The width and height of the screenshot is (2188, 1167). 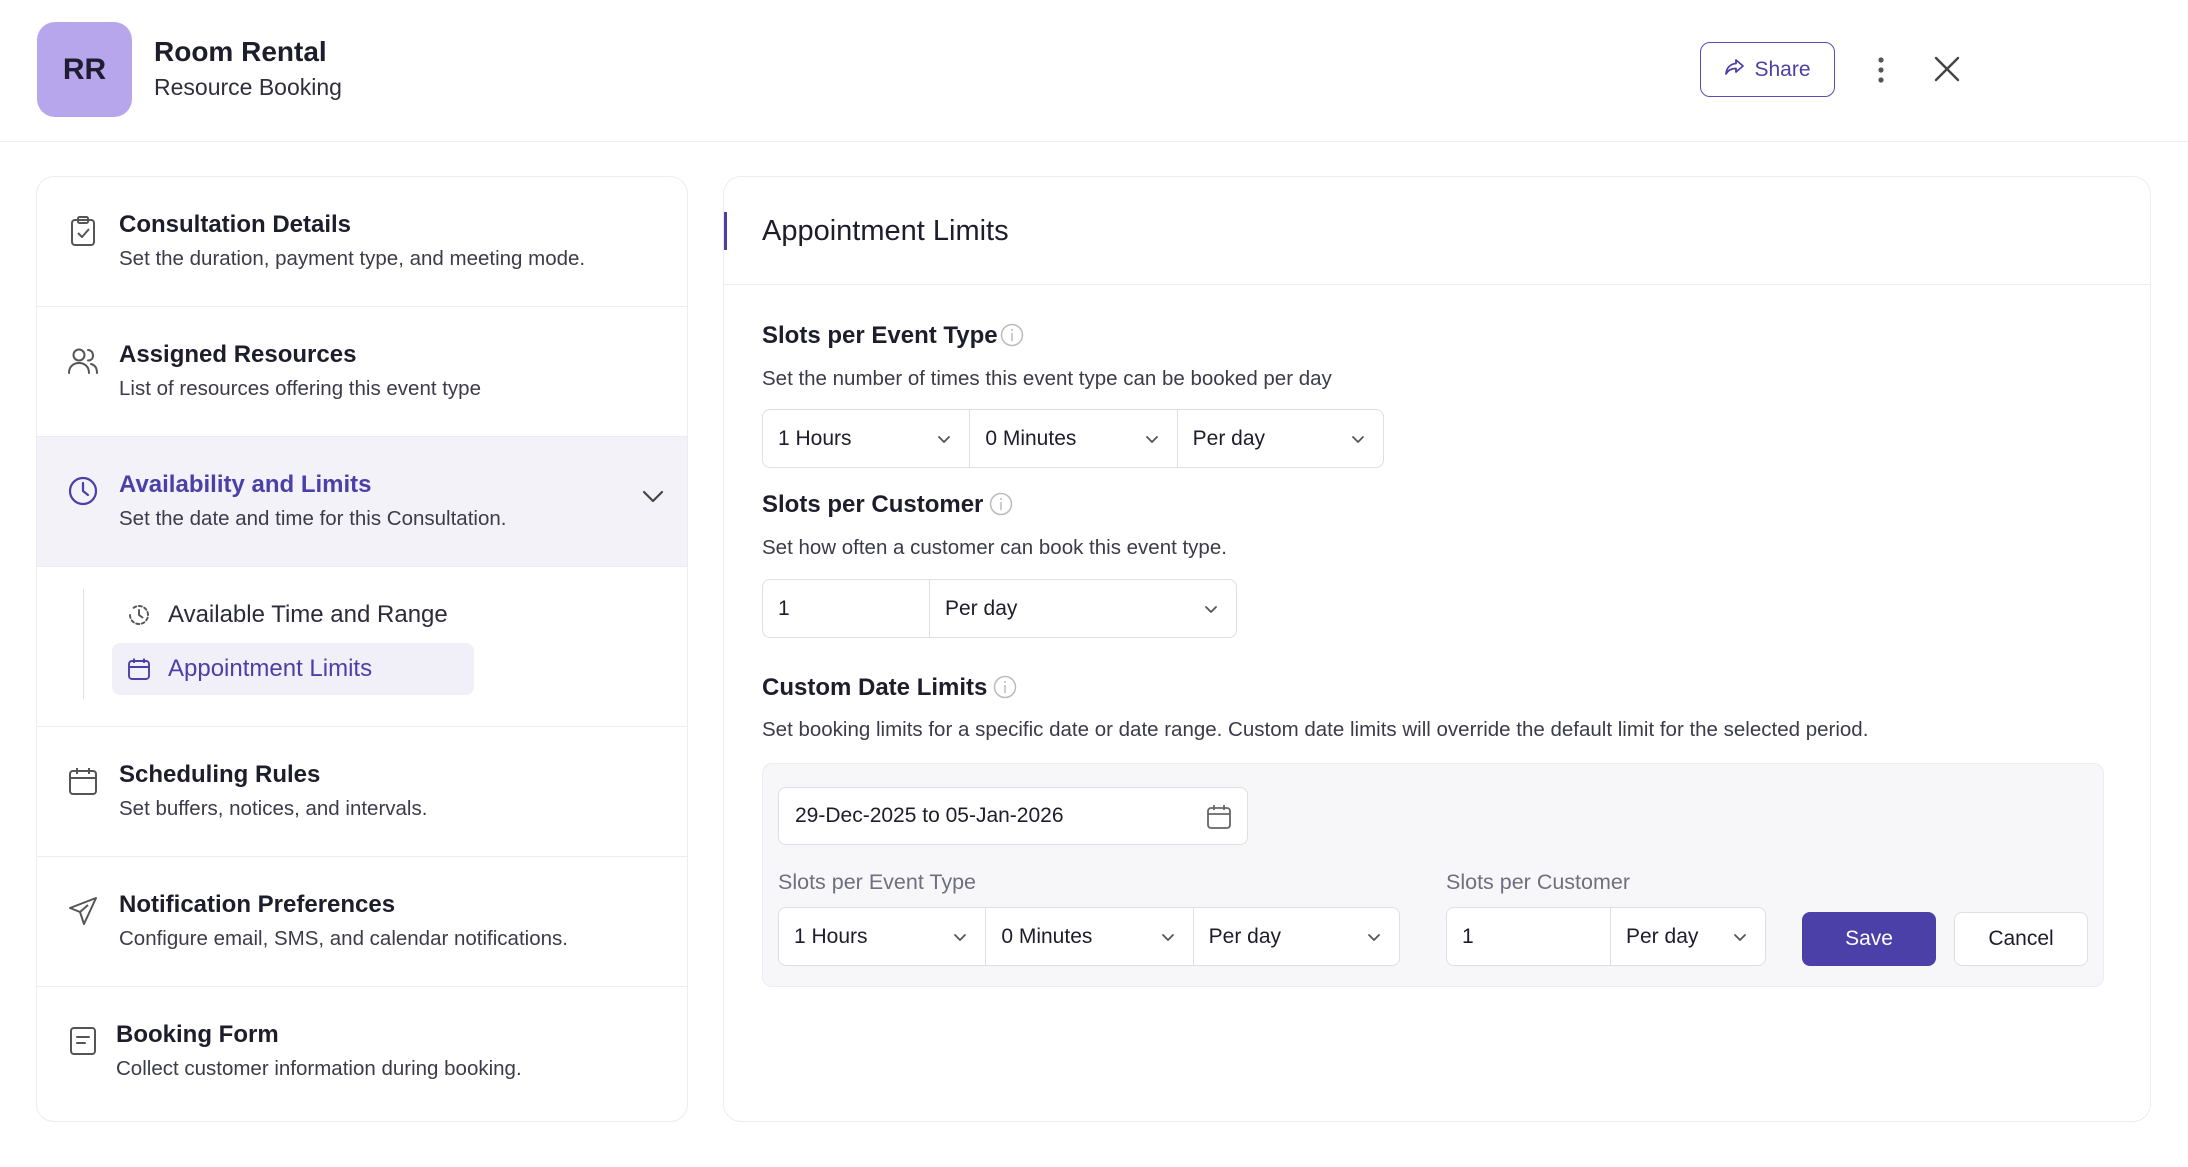 I want to click on date-range-input: 29-Dec-2025 to 05-Jan-2026, so click(x=1013, y=816).